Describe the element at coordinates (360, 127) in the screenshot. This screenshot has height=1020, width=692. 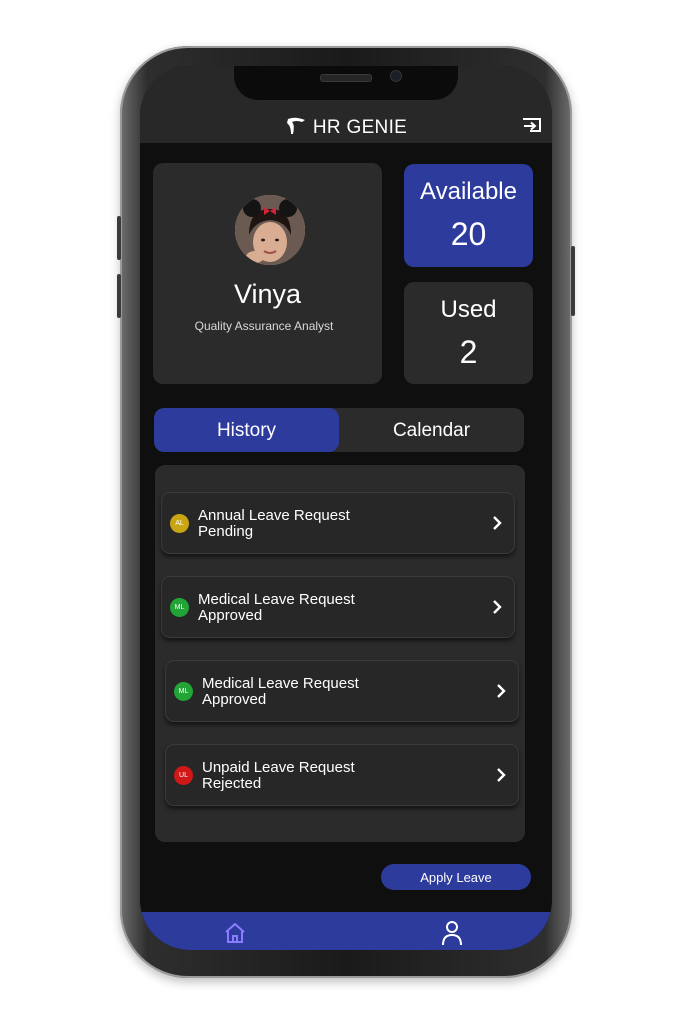
I see `app-title-text: HR GENIE` at that location.